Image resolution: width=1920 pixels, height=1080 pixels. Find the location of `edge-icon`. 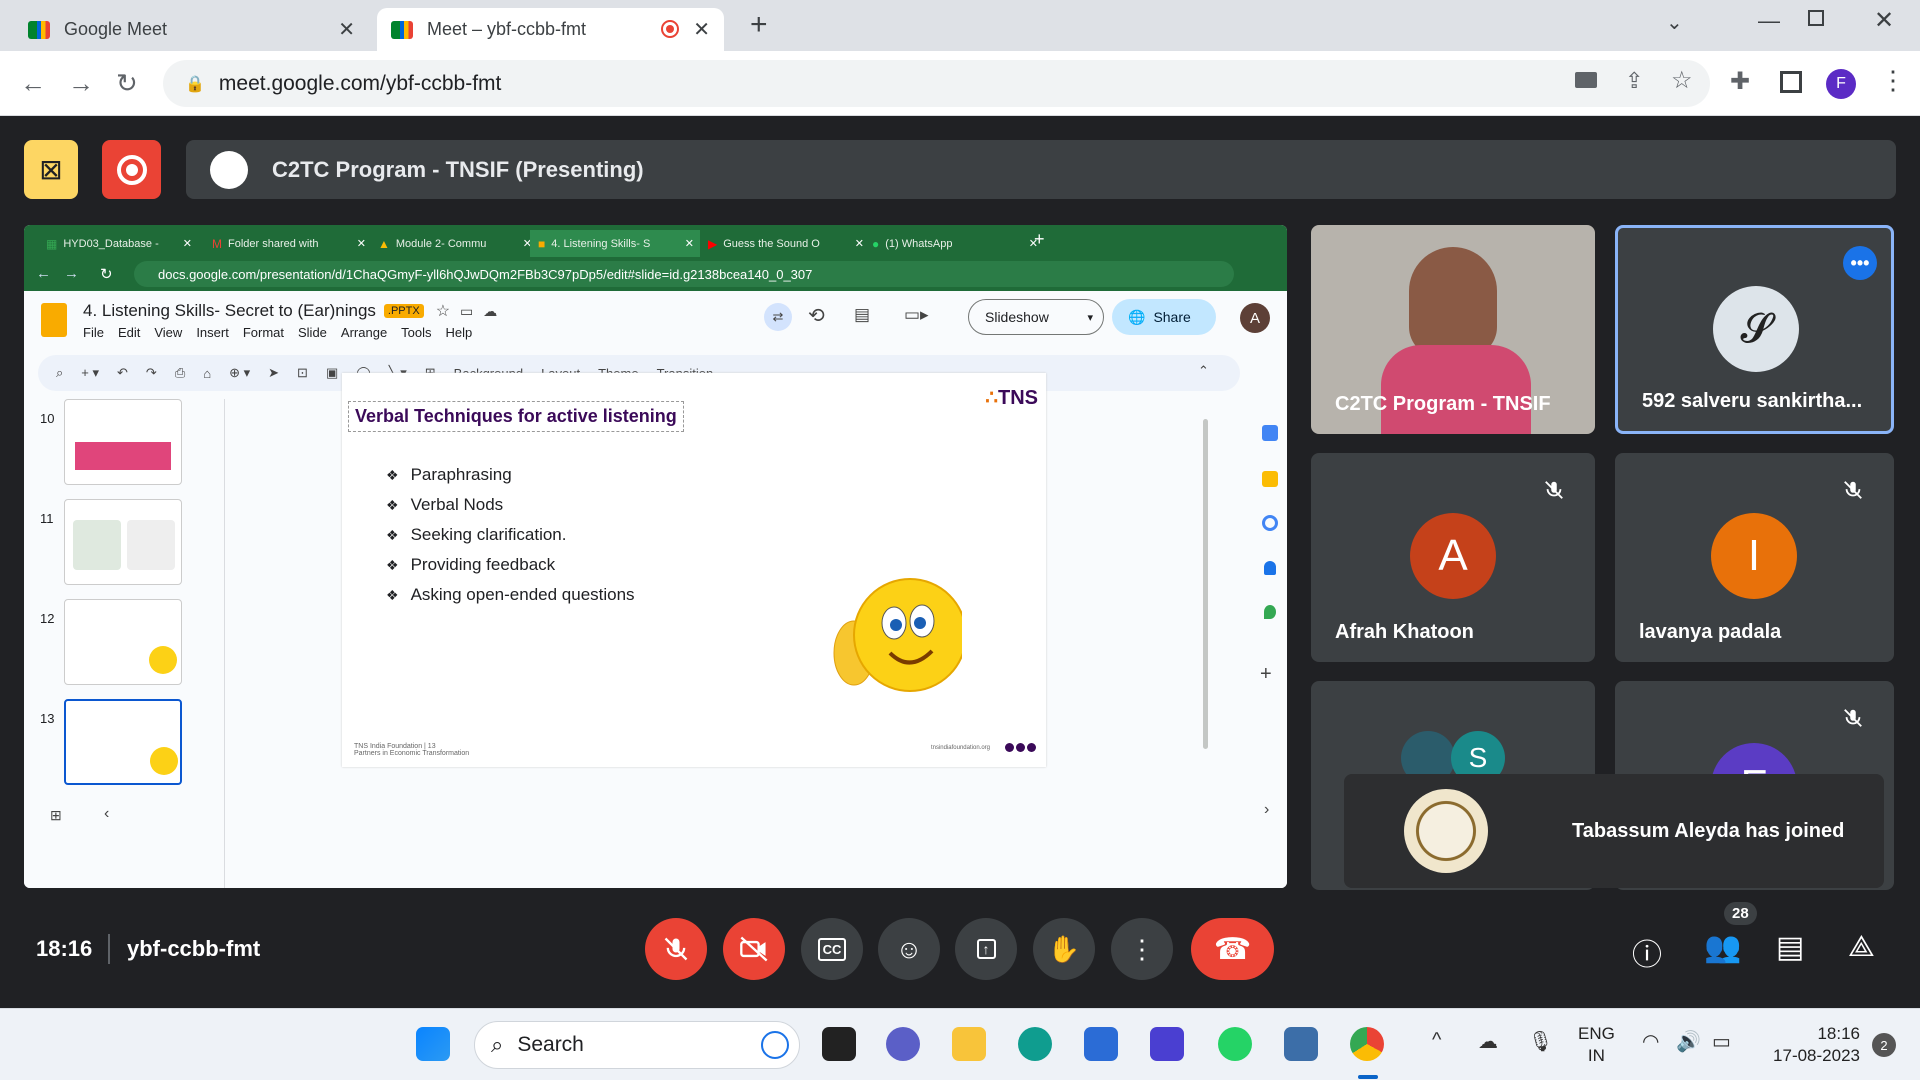

edge-icon is located at coordinates (1035, 1044).